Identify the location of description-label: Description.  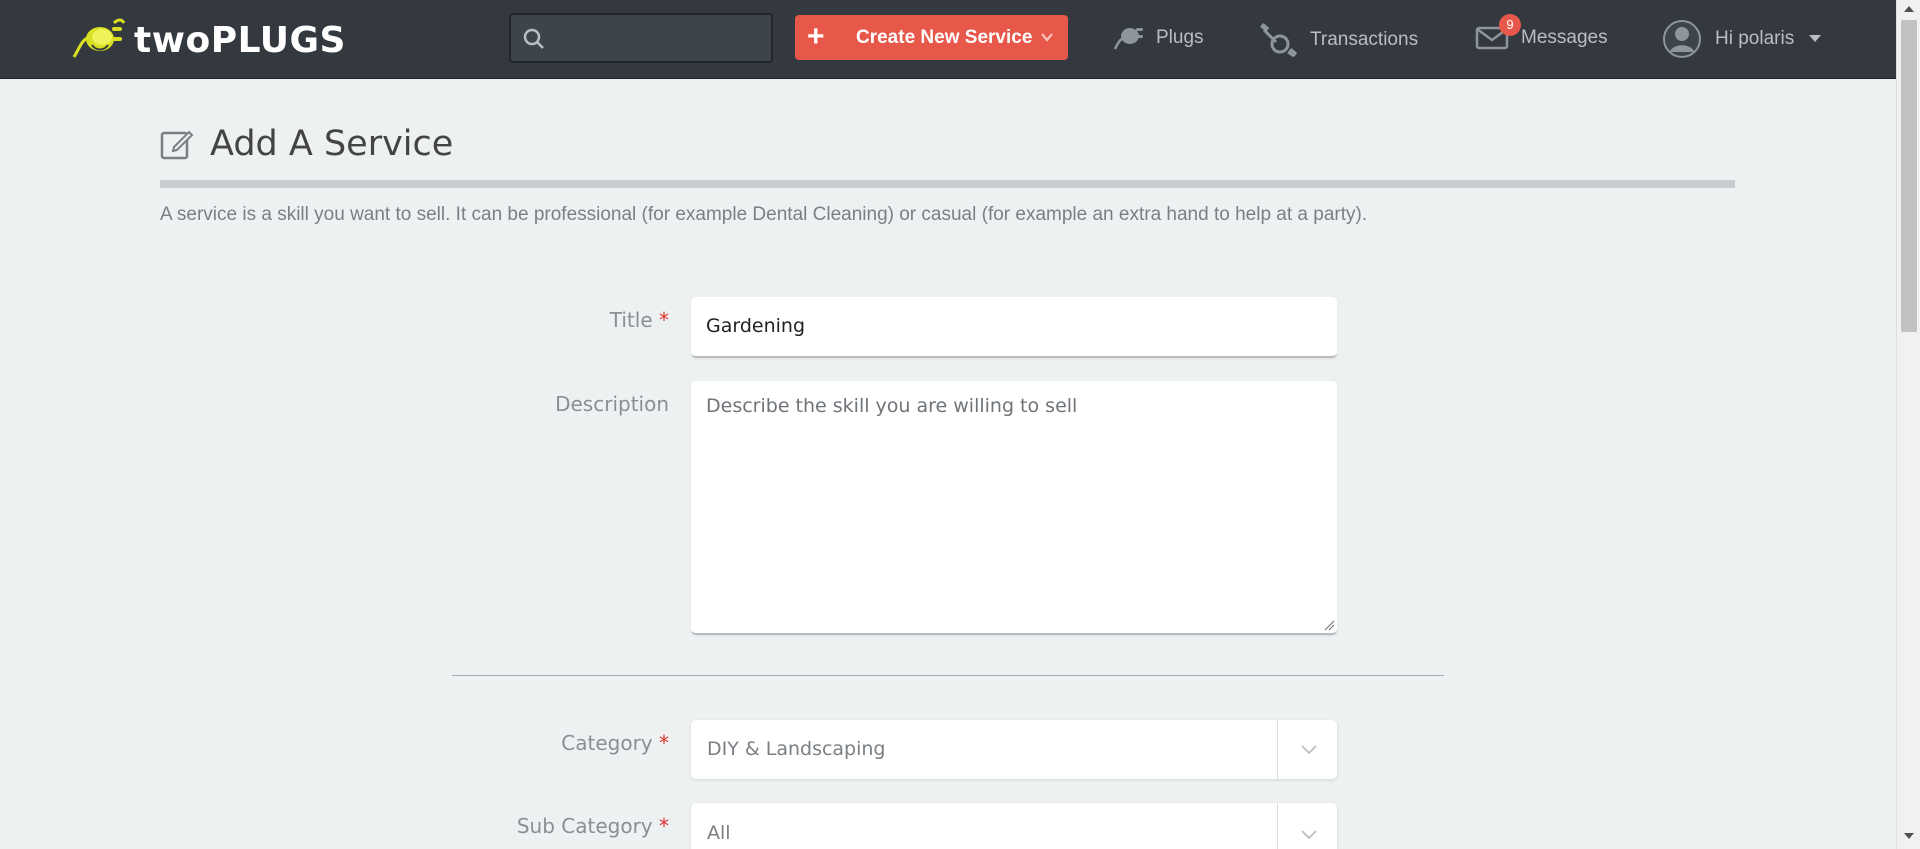
(612, 404).